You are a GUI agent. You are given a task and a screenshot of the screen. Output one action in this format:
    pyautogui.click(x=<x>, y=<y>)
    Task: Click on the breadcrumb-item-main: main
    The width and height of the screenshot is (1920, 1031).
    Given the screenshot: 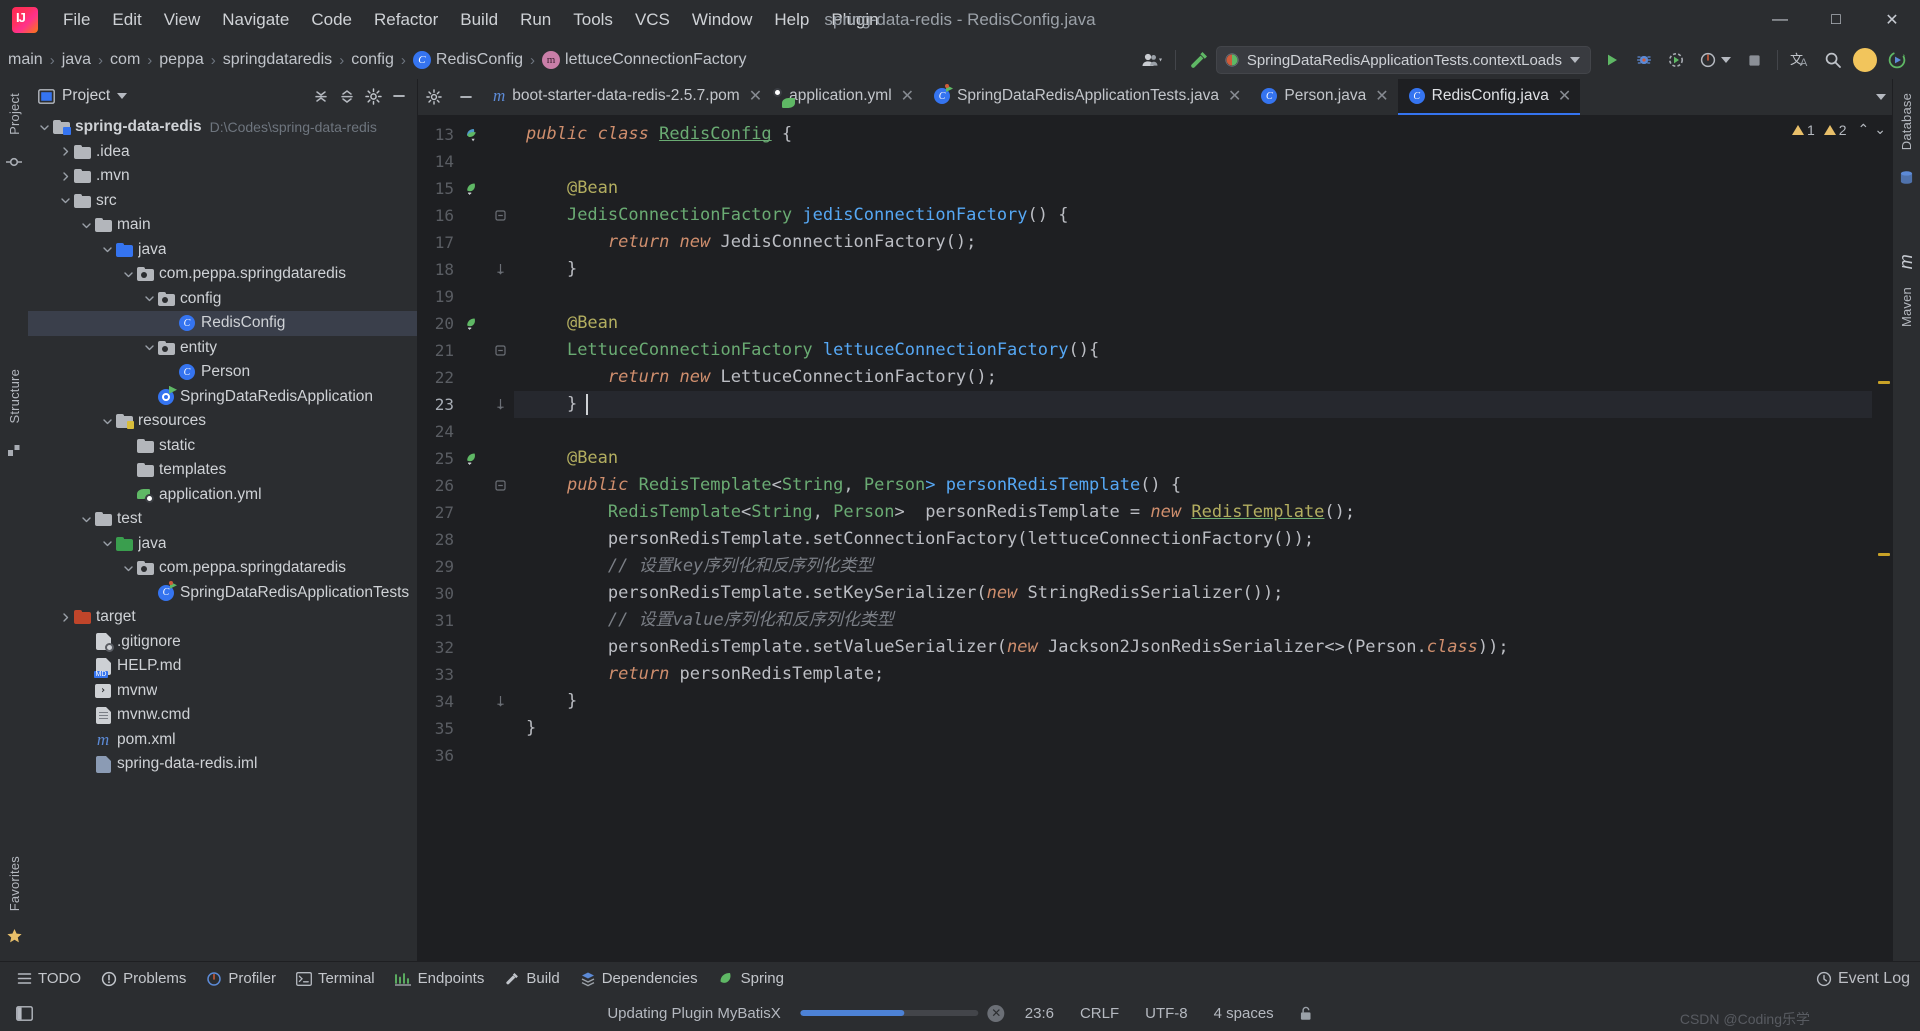 What is the action you would take?
    pyautogui.click(x=25, y=60)
    